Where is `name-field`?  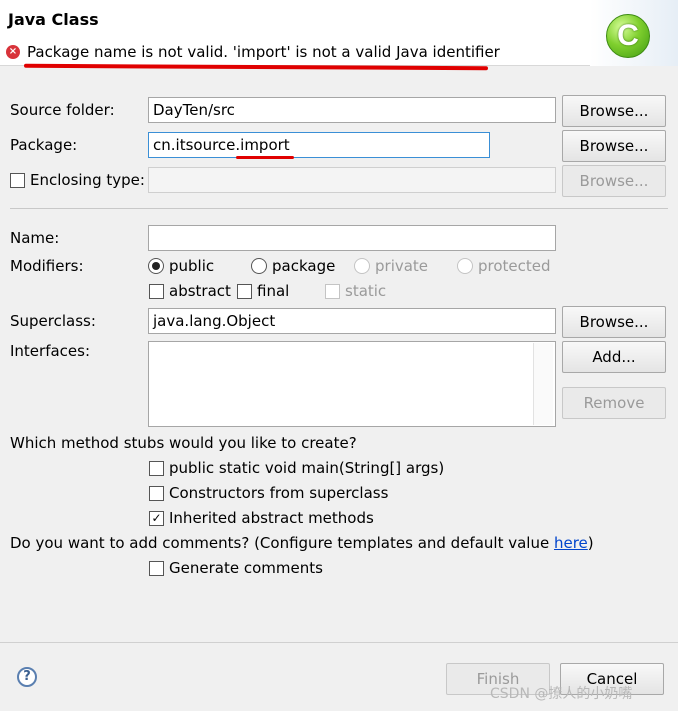 name-field is located at coordinates (352, 238).